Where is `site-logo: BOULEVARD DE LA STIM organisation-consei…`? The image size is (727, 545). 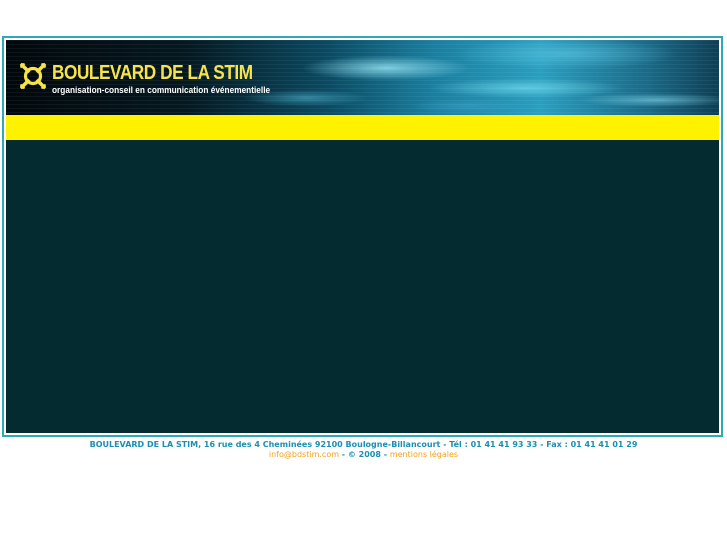 site-logo: BOULEVARD DE LA STIM organisation-consei… is located at coordinates (154, 79).